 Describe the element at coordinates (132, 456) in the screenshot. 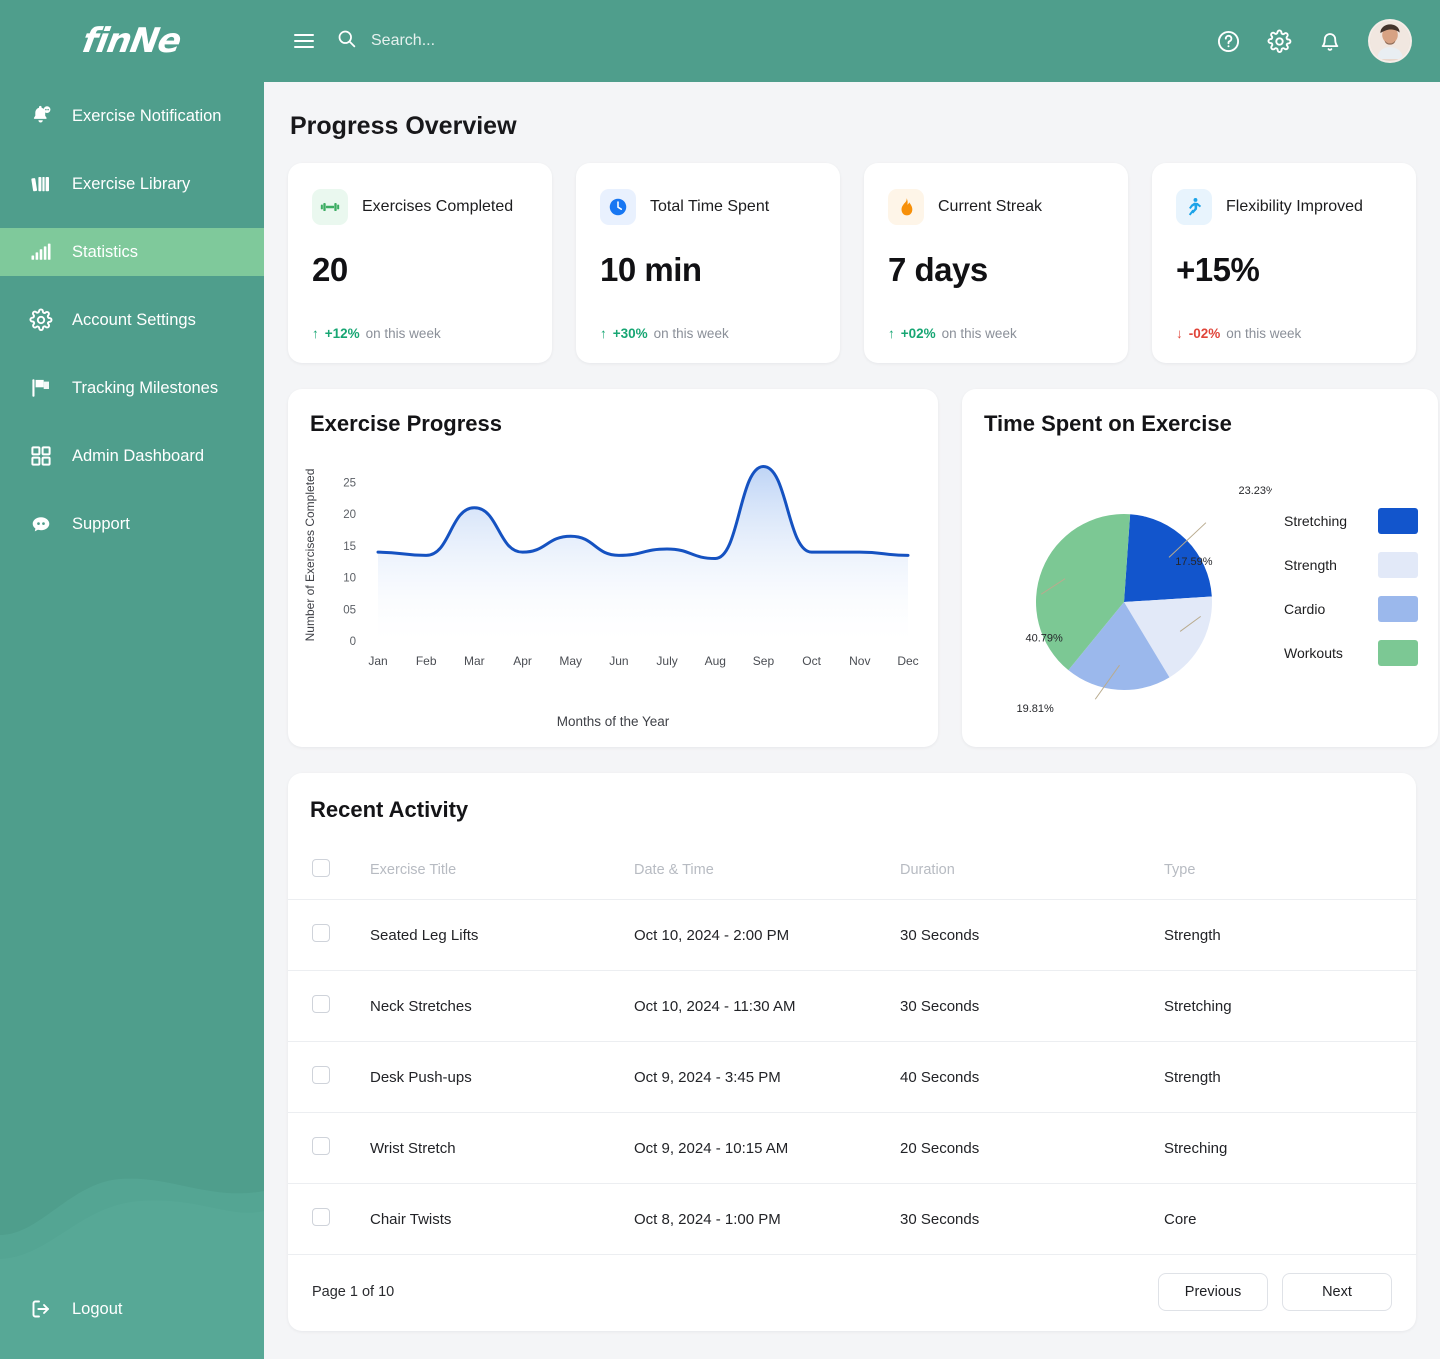

I see `sidebar-item-admin-dashboard: Admin Dashboard` at that location.